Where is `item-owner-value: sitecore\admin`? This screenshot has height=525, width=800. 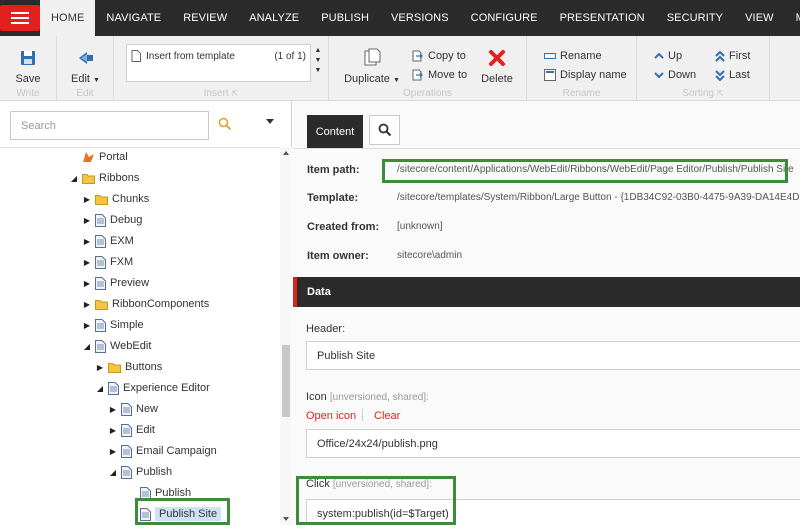
item-owner-value: sitecore\admin is located at coordinates (430, 255).